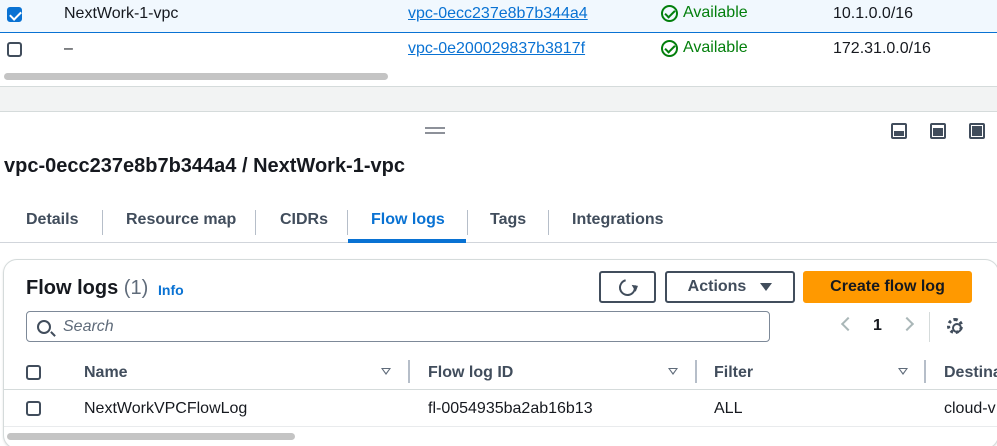  I want to click on refresh-button, so click(627, 287).